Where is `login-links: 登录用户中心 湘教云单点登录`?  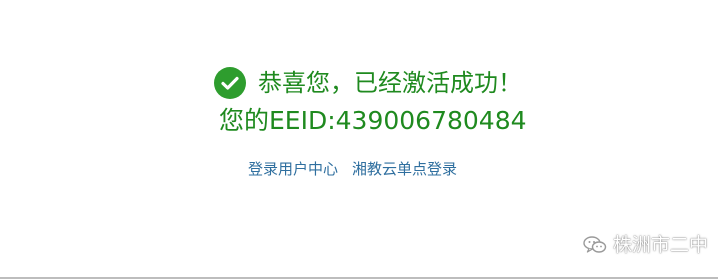 login-links: 登录用户中心 湘教云单点登录 is located at coordinates (352, 169).